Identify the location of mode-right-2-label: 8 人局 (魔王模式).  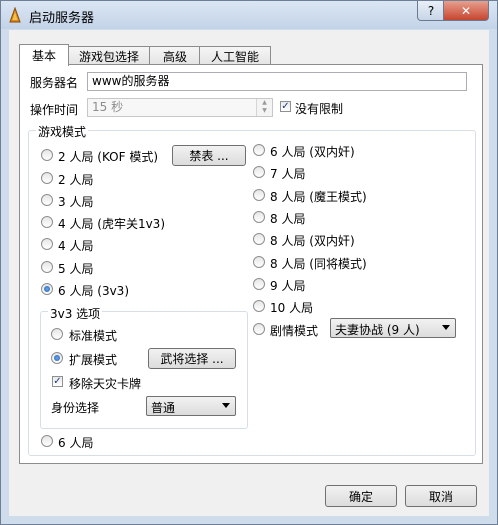
(318, 197).